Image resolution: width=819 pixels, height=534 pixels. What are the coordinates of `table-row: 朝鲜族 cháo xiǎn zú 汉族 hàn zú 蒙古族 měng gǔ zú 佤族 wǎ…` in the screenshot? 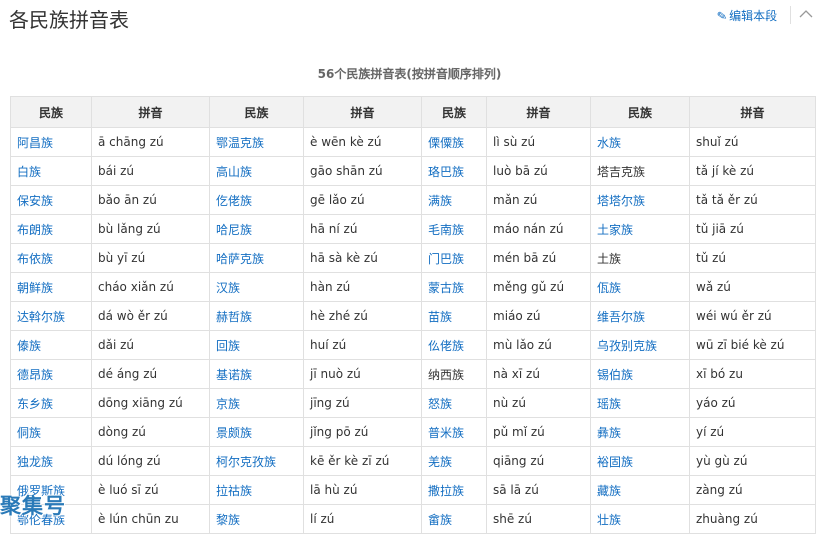 It's located at (413, 287).